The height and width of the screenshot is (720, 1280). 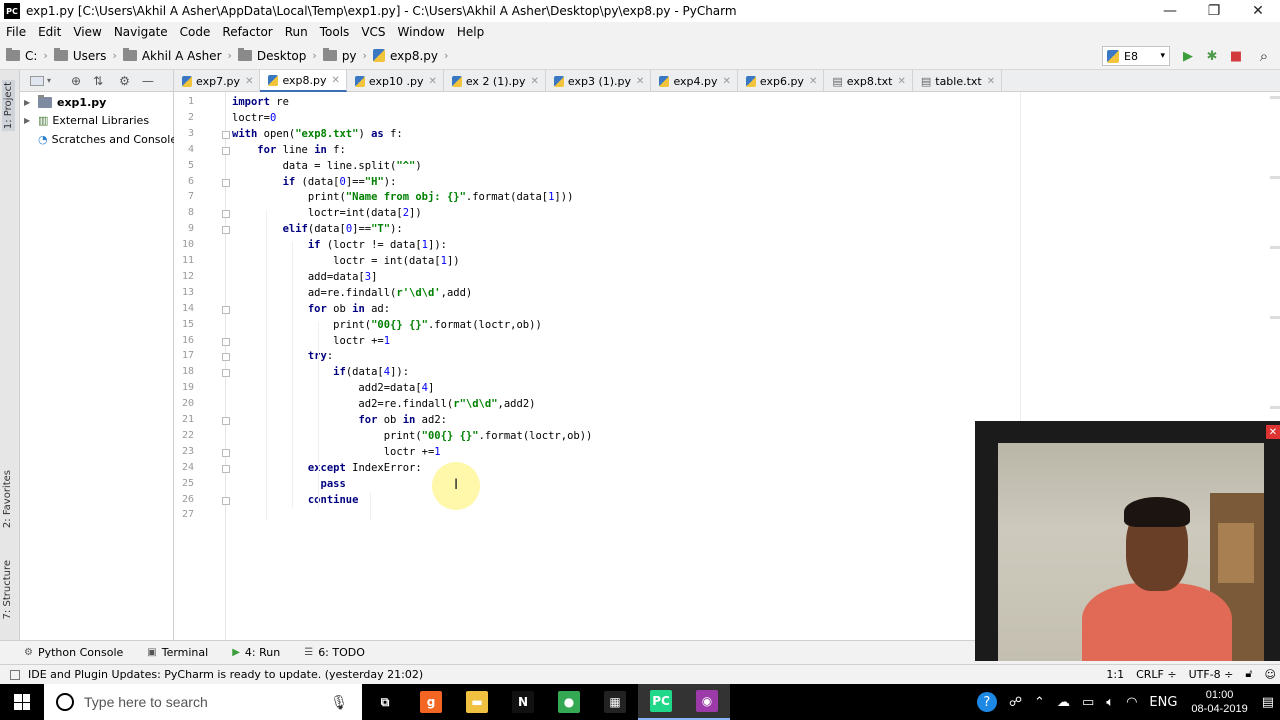 I want to click on tree-item-scratches: ◔ Scratches and Consoles, so click(x=110, y=139).